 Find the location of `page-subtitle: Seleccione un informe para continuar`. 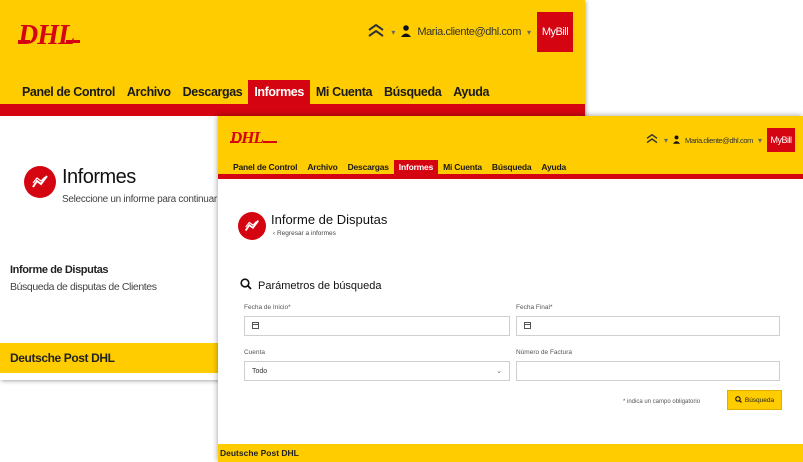

page-subtitle: Seleccione un informe para continuar is located at coordinates (139, 199).